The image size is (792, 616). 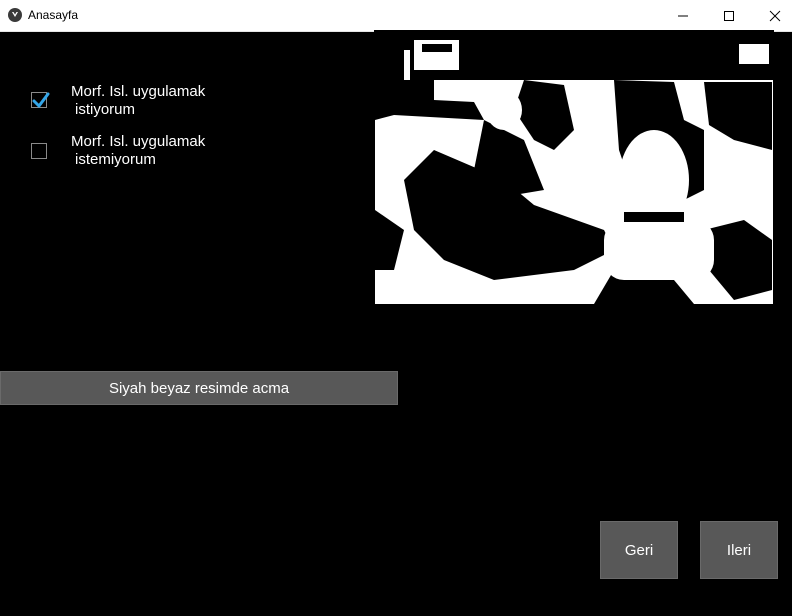 I want to click on minimize-icon, so click(x=683, y=15).